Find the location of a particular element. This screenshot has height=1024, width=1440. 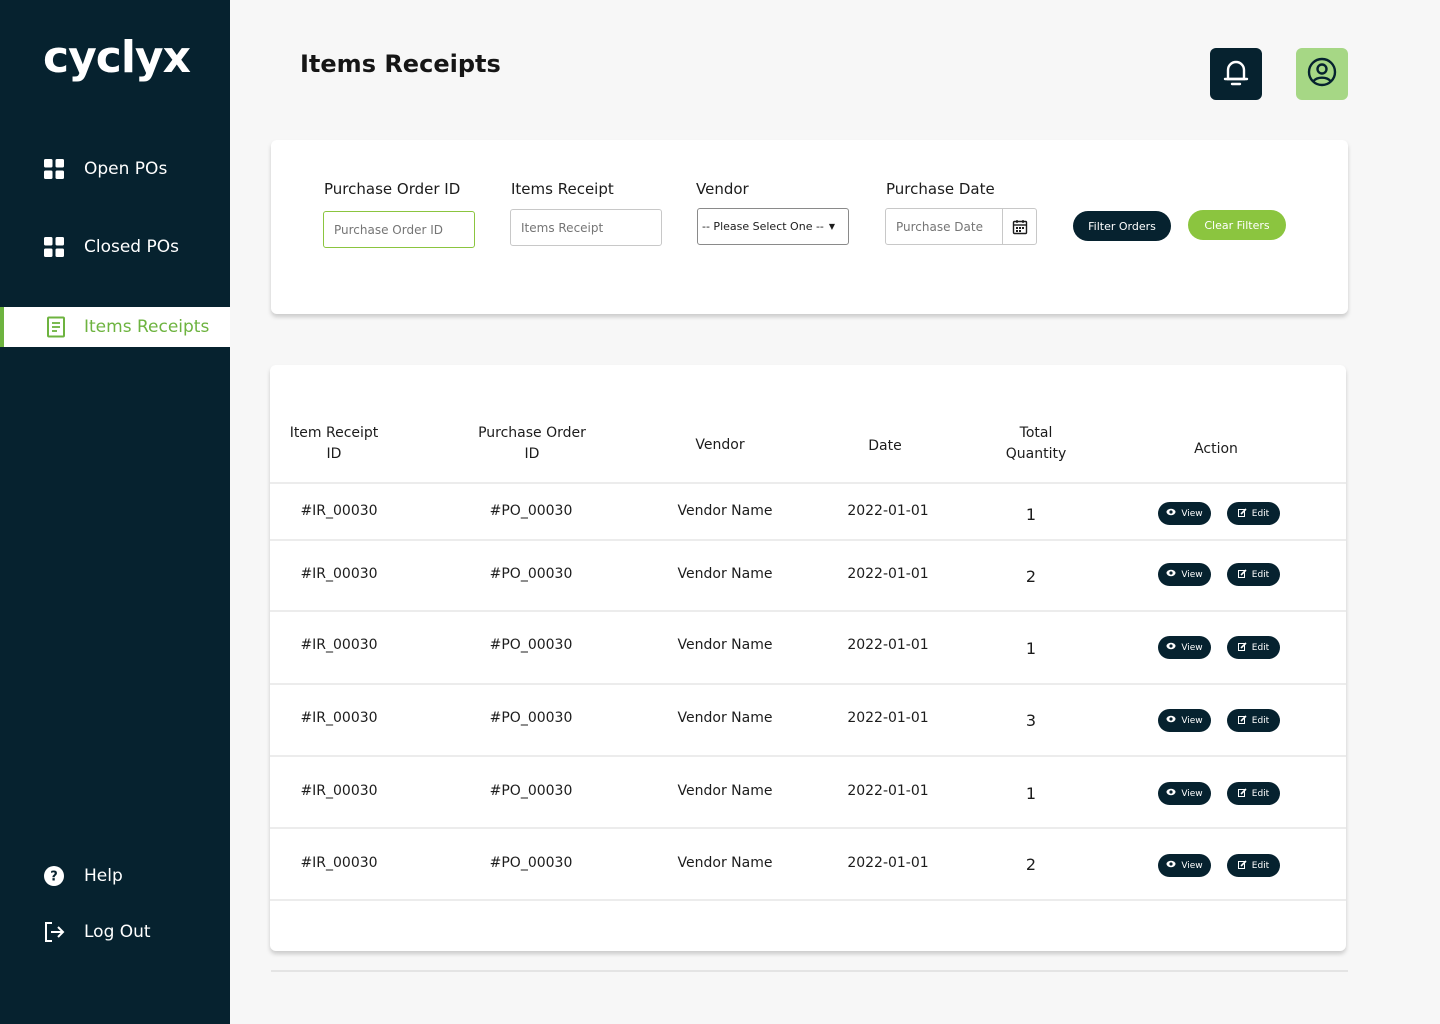

column-header-vendor: Vendor is located at coordinates (720, 445).